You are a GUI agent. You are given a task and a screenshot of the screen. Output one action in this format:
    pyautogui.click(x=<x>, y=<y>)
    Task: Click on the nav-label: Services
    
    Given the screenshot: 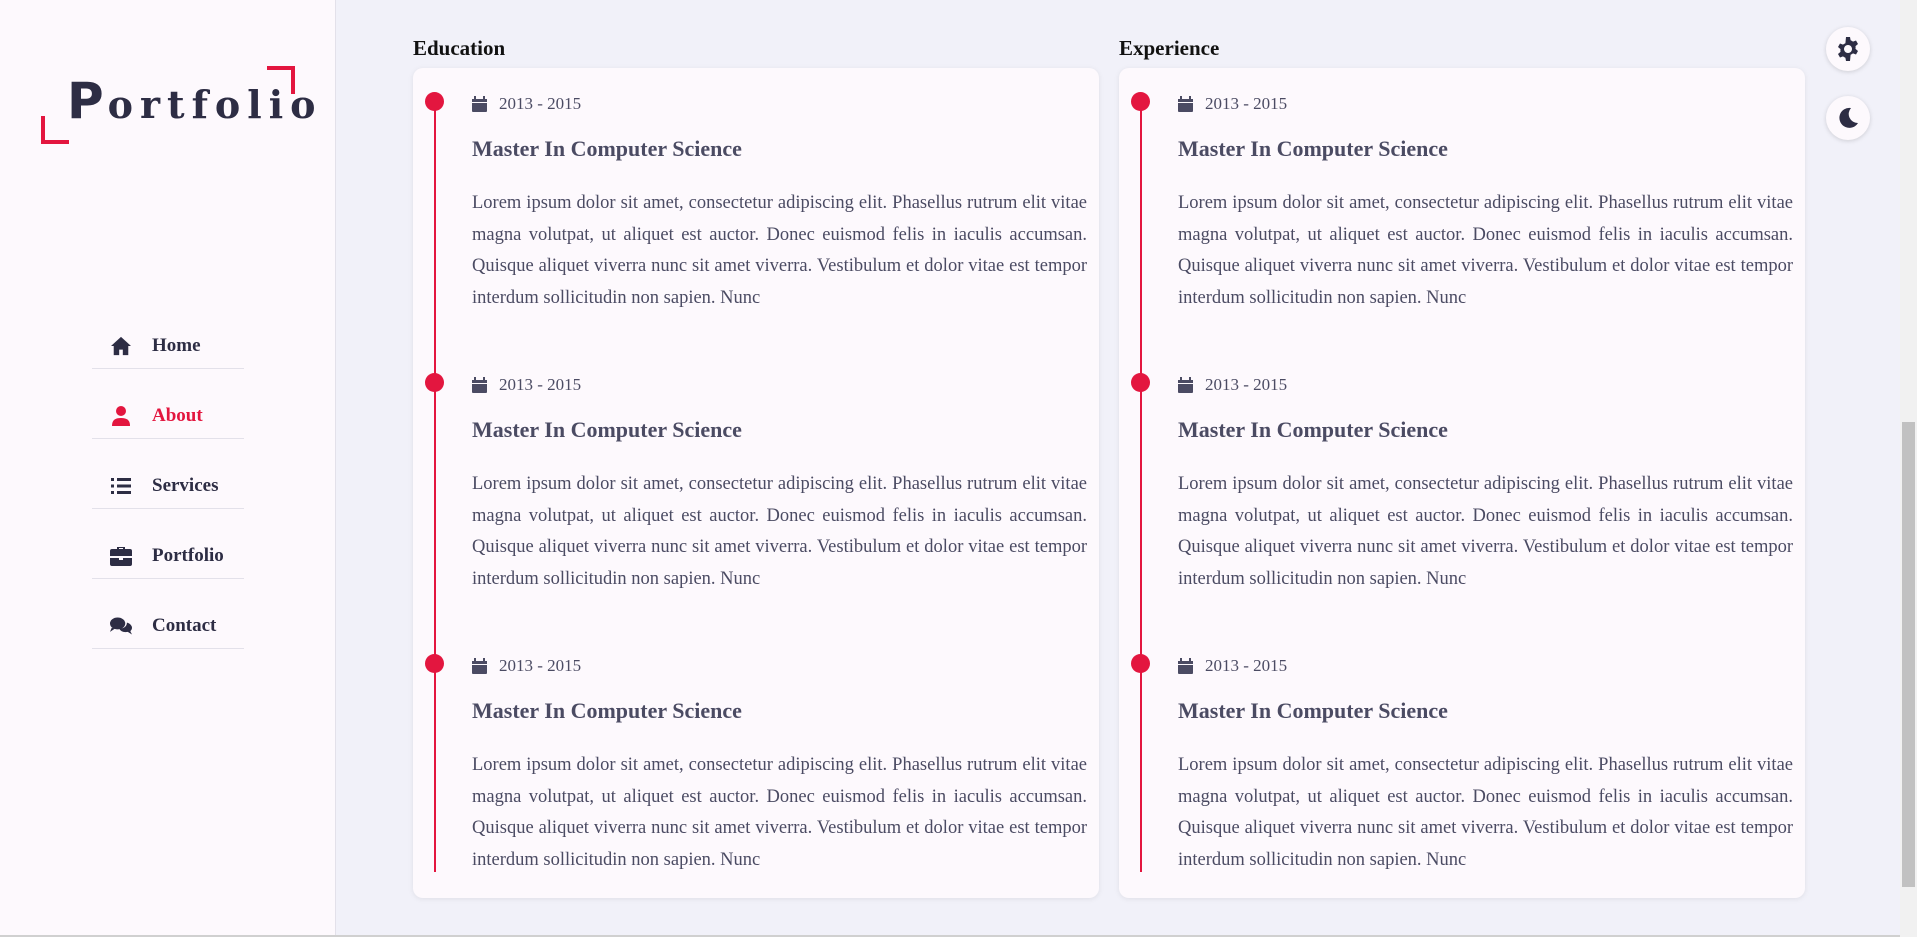 What is the action you would take?
    pyautogui.click(x=185, y=485)
    